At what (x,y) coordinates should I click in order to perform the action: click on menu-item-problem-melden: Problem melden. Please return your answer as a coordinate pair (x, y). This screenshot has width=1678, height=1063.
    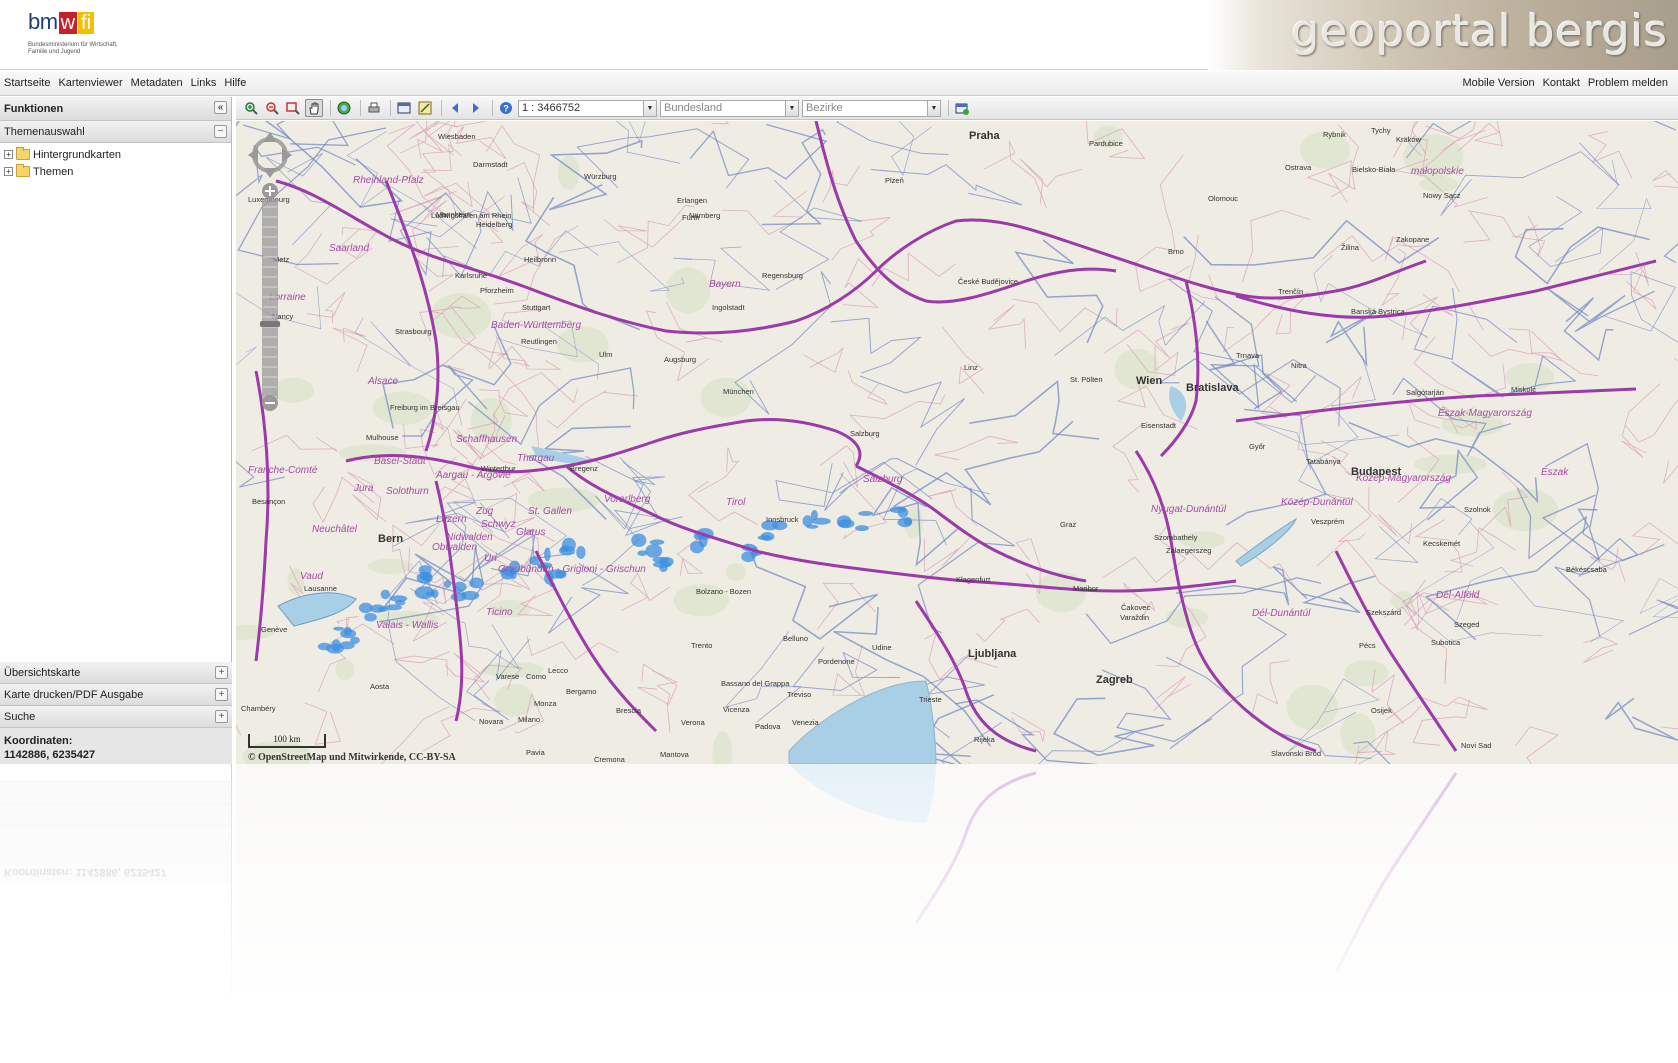
    Looking at the image, I should click on (1628, 83).